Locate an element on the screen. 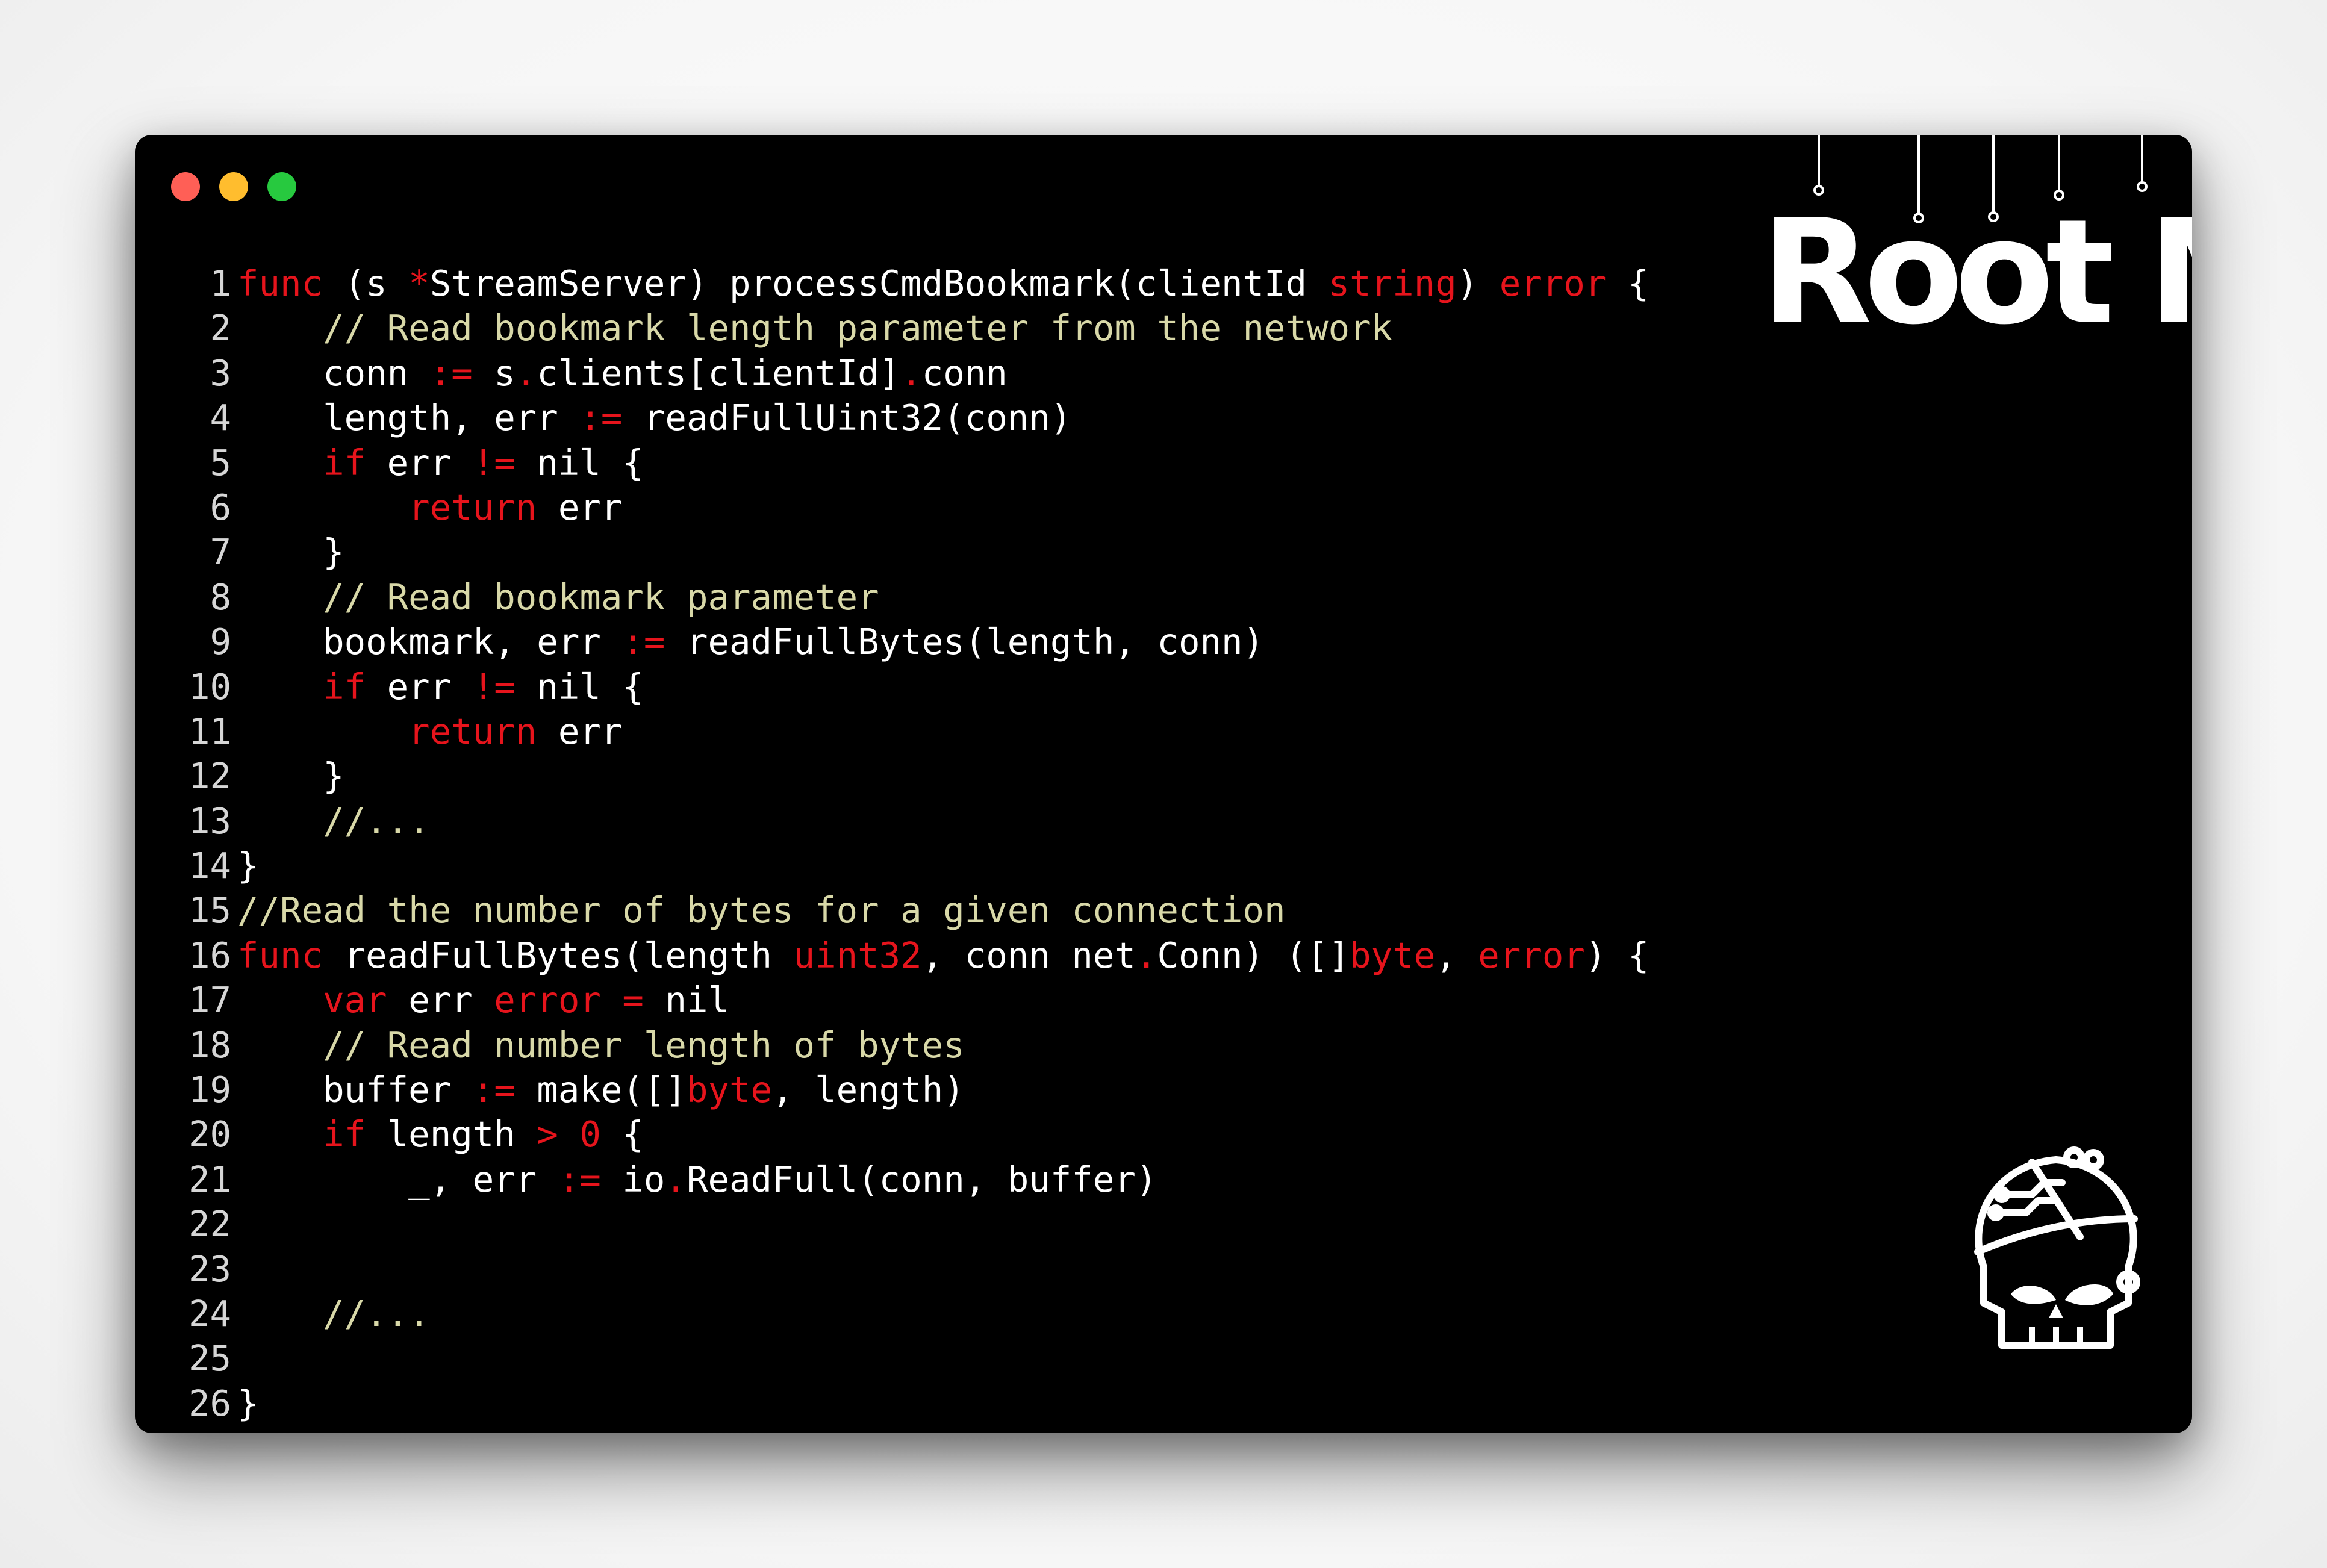 The width and height of the screenshot is (2327, 1568). line-number: 6 is located at coordinates (220, 507).